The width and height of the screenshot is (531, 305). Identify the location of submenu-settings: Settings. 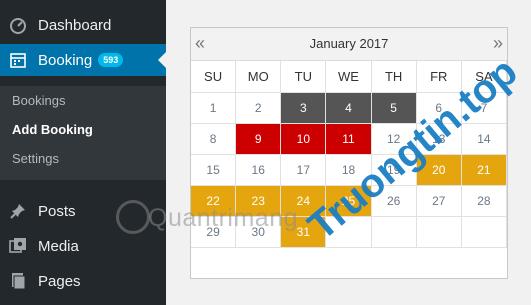
(35, 158).